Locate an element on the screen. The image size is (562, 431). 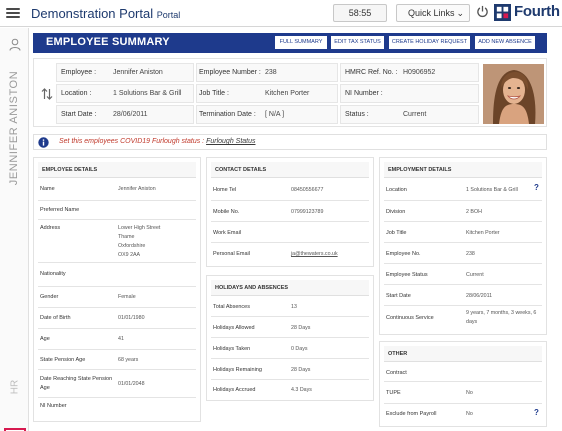
employment-value: Kitchen Porter is located at coordinates (483, 233).